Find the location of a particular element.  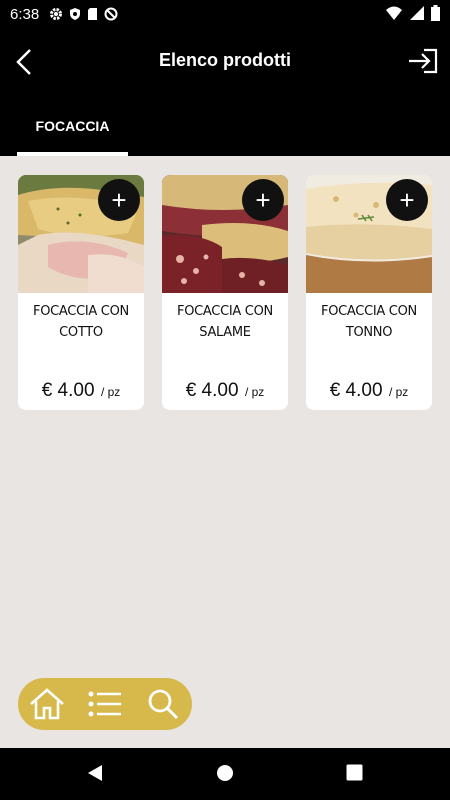

status-bar: 6:38 is located at coordinates (225, 14).